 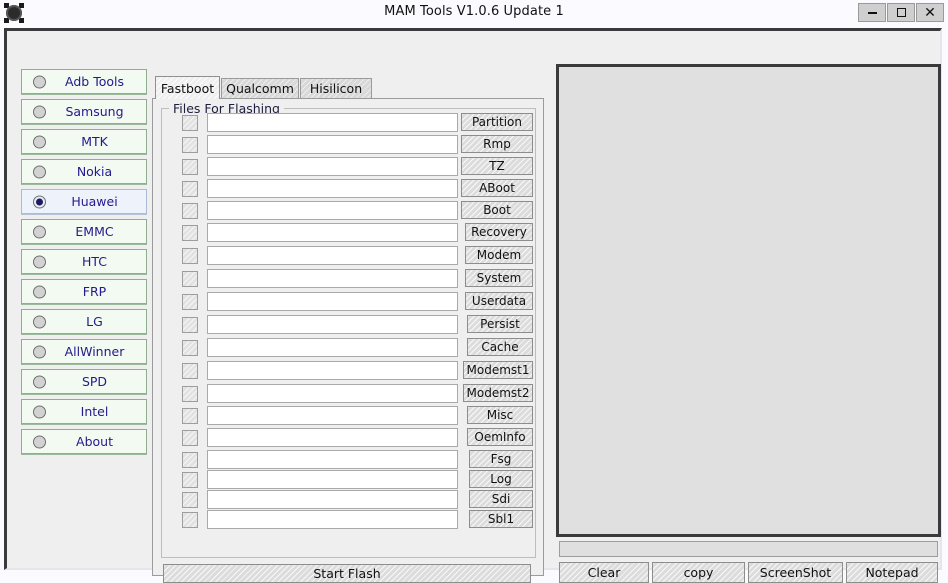 What do you see at coordinates (332, 519) in the screenshot?
I see `path-input-sbl1` at bounding box center [332, 519].